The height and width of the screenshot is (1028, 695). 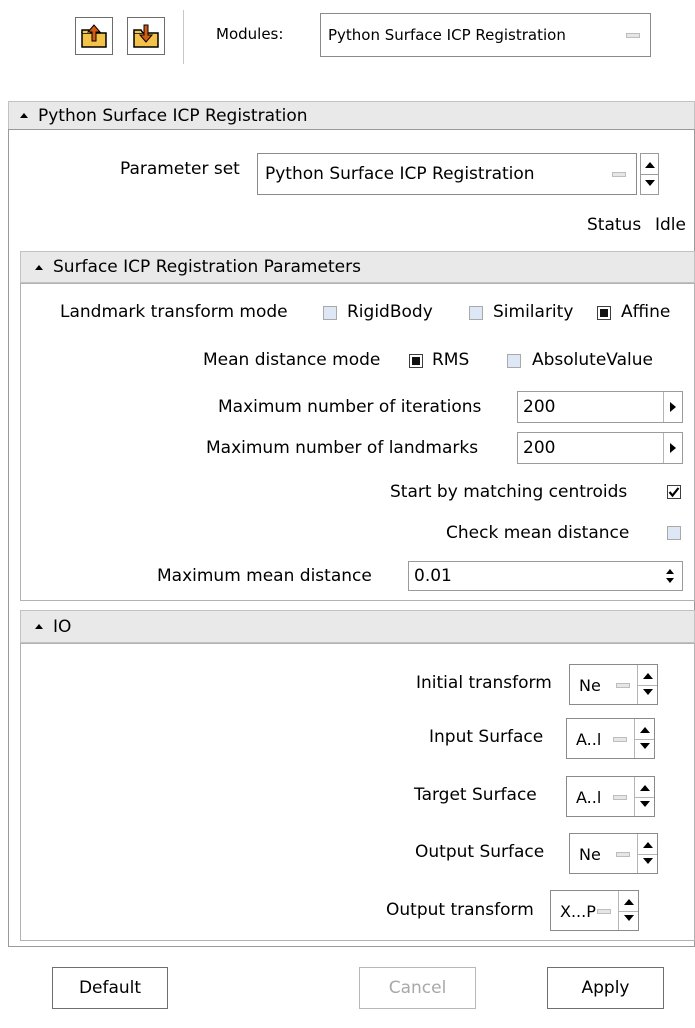 I want to click on max-mean-distance-value: 0.01, so click(x=433, y=576).